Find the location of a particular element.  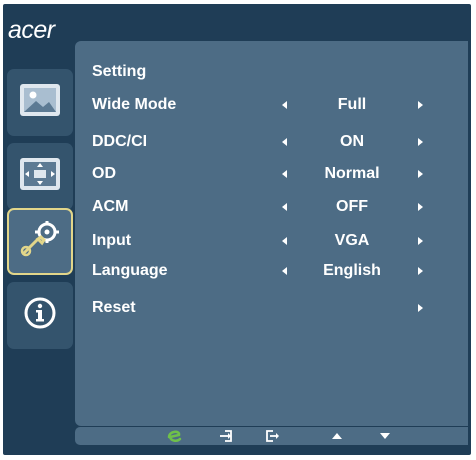

menu-row-ddc-ci: DDC/CI ON is located at coordinates (277, 142).